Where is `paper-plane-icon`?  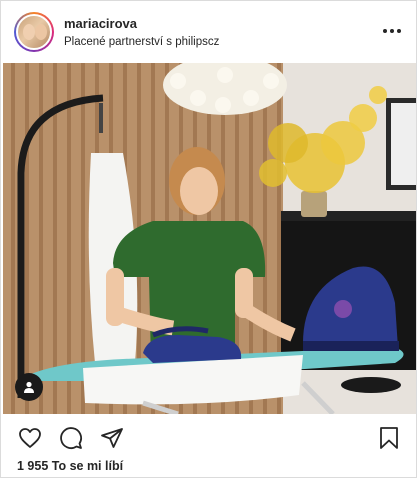
paper-plane-icon is located at coordinates (112, 438).